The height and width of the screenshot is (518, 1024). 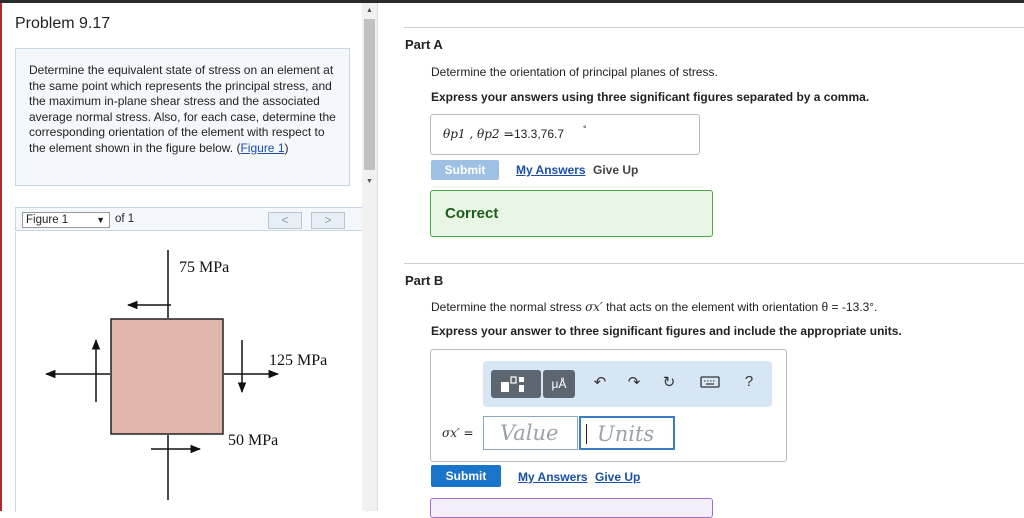 I want to click on value-input: Value, so click(x=530, y=433).